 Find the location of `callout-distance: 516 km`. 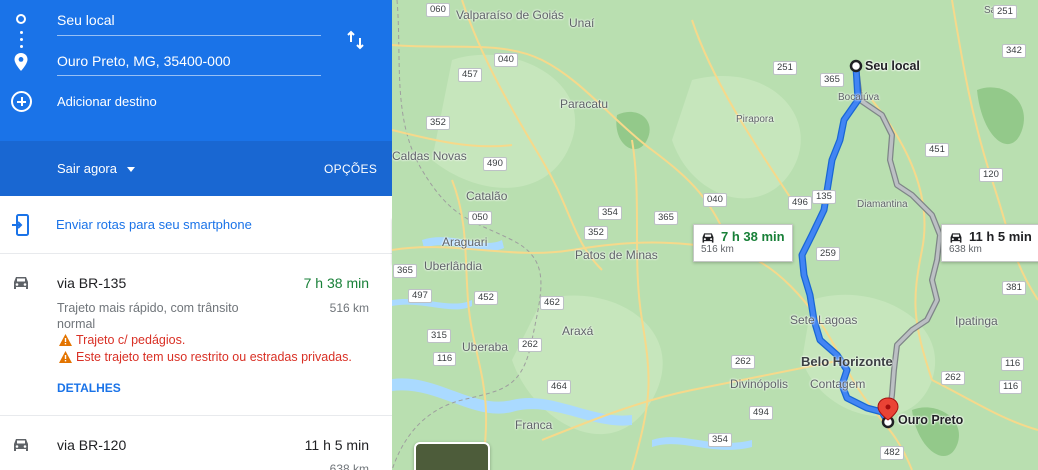

callout-distance: 516 km is located at coordinates (717, 249).